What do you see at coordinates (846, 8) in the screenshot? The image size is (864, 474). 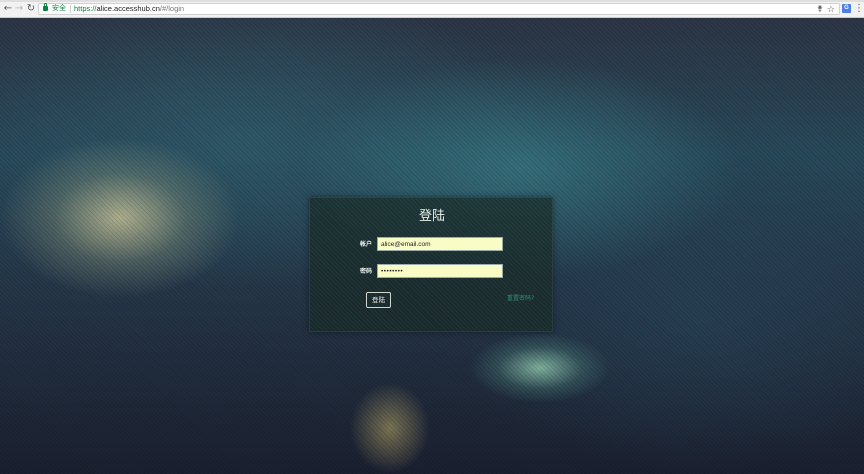 I see `translate-icon: G` at bounding box center [846, 8].